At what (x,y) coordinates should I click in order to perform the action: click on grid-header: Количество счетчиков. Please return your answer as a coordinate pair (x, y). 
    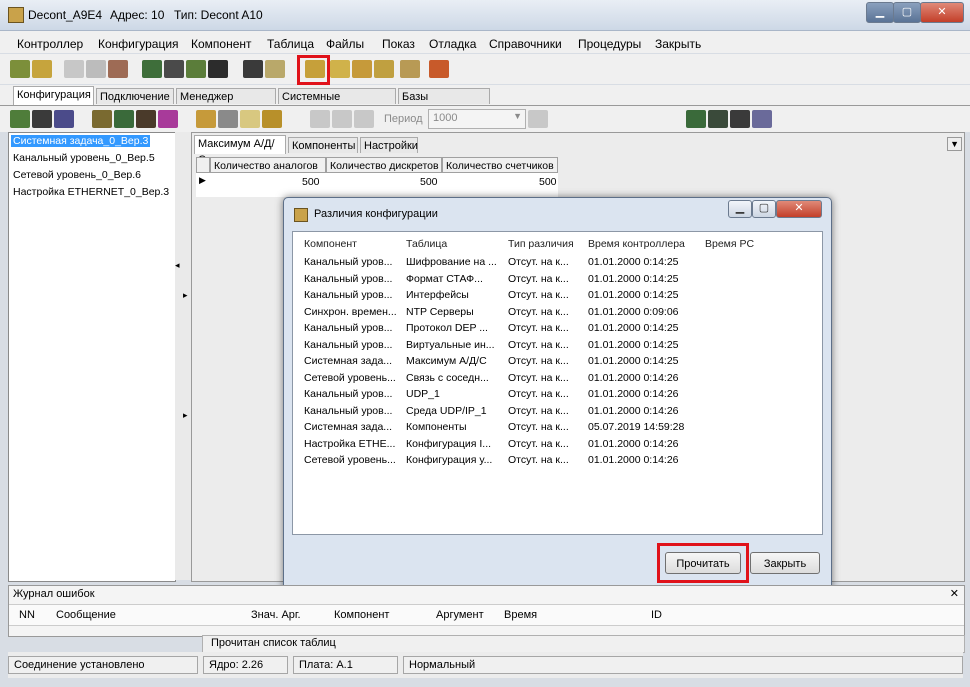
    Looking at the image, I should click on (500, 165).